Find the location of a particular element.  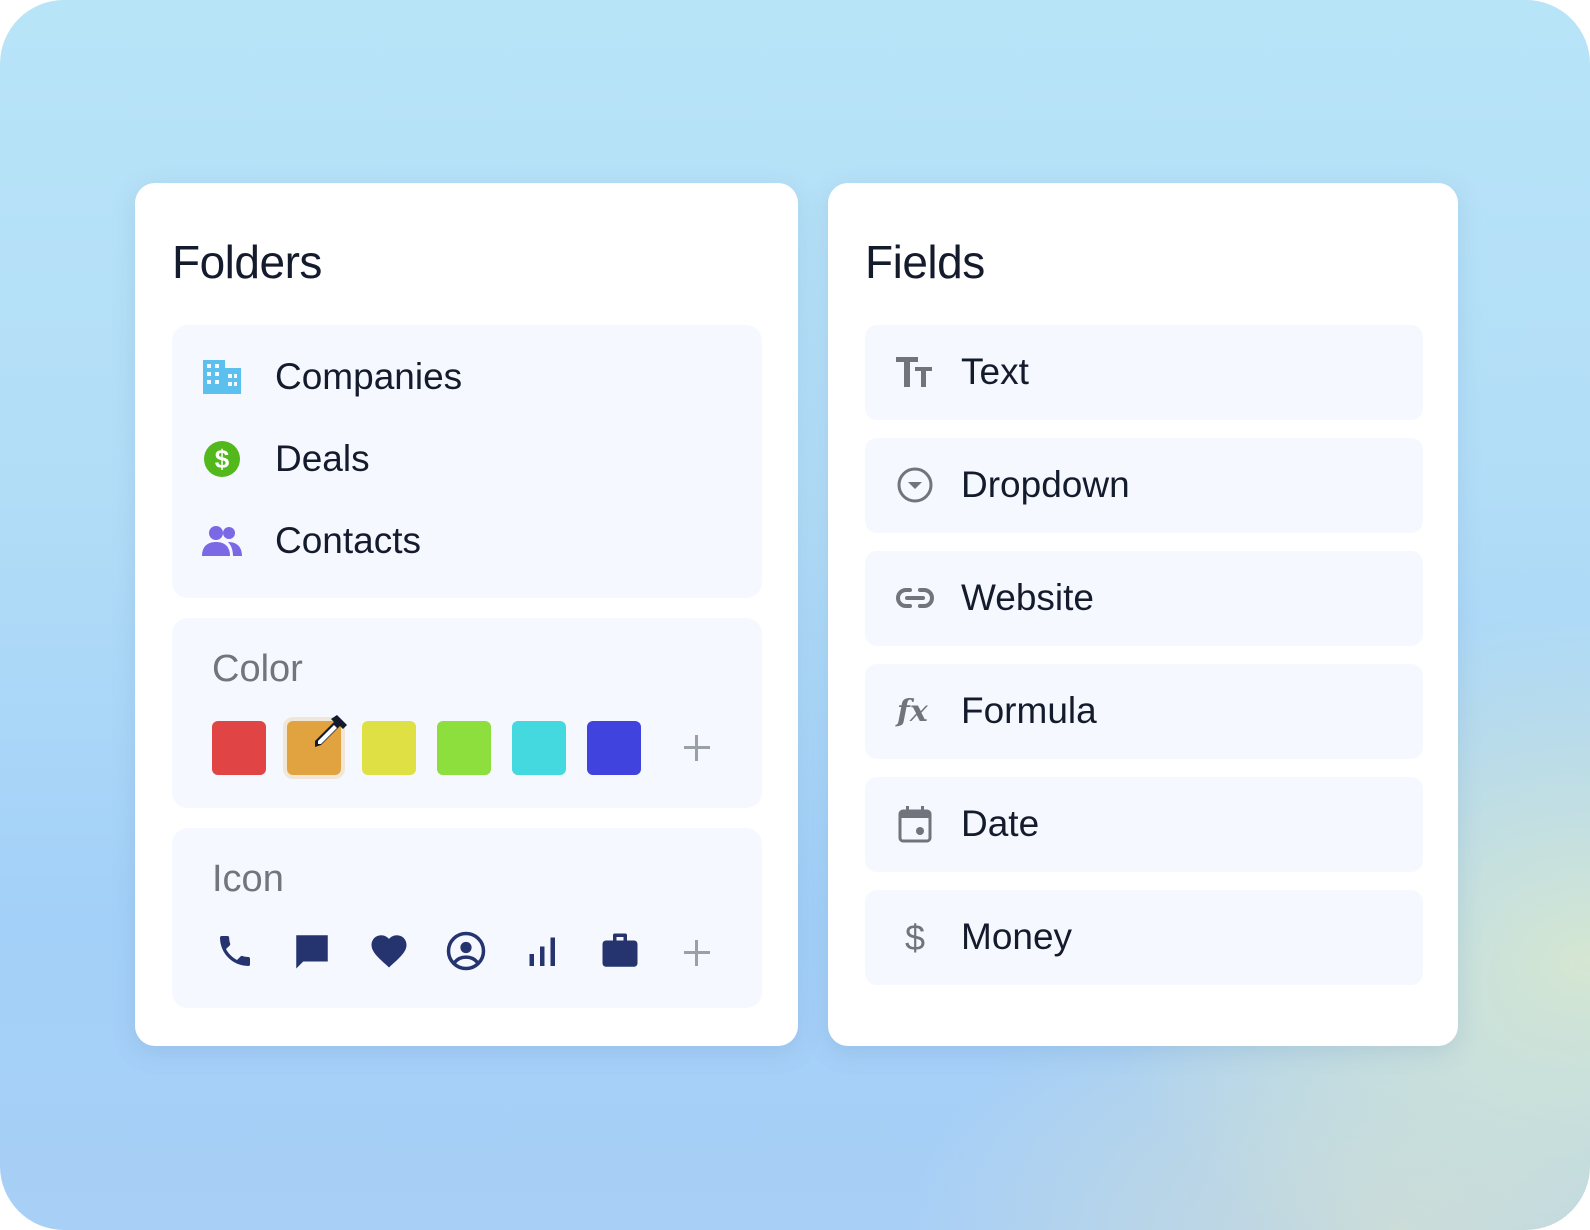

calendar-icon is located at coordinates (915, 824).